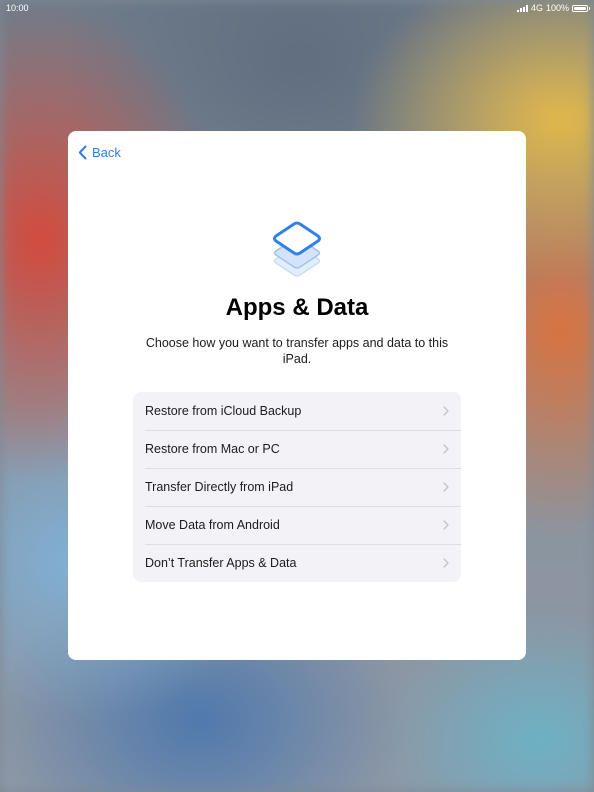 The height and width of the screenshot is (792, 594). I want to click on battery-percentage: 100%, so click(557, 8).